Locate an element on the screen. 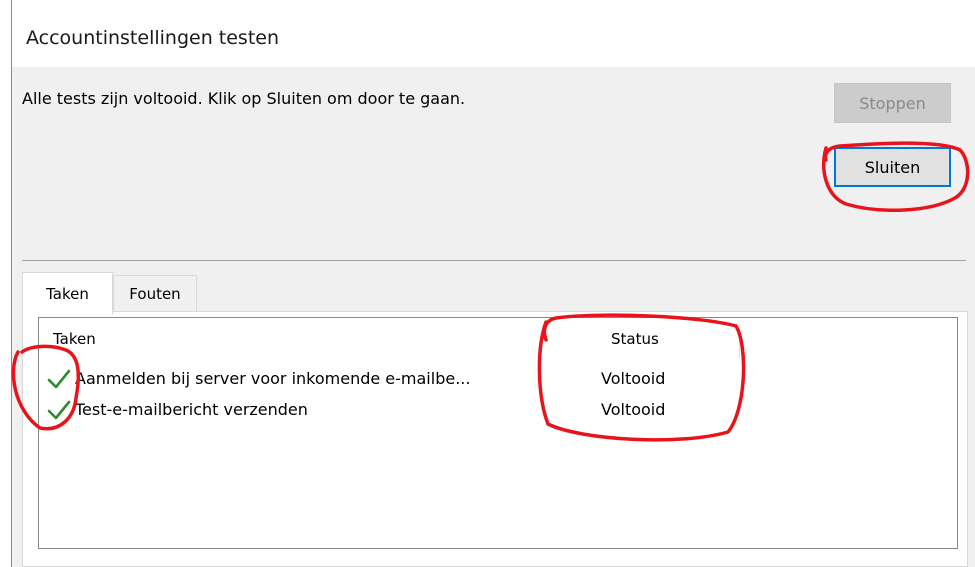 This screenshot has height=567, width=975. column-header-task: Taken is located at coordinates (74, 339).